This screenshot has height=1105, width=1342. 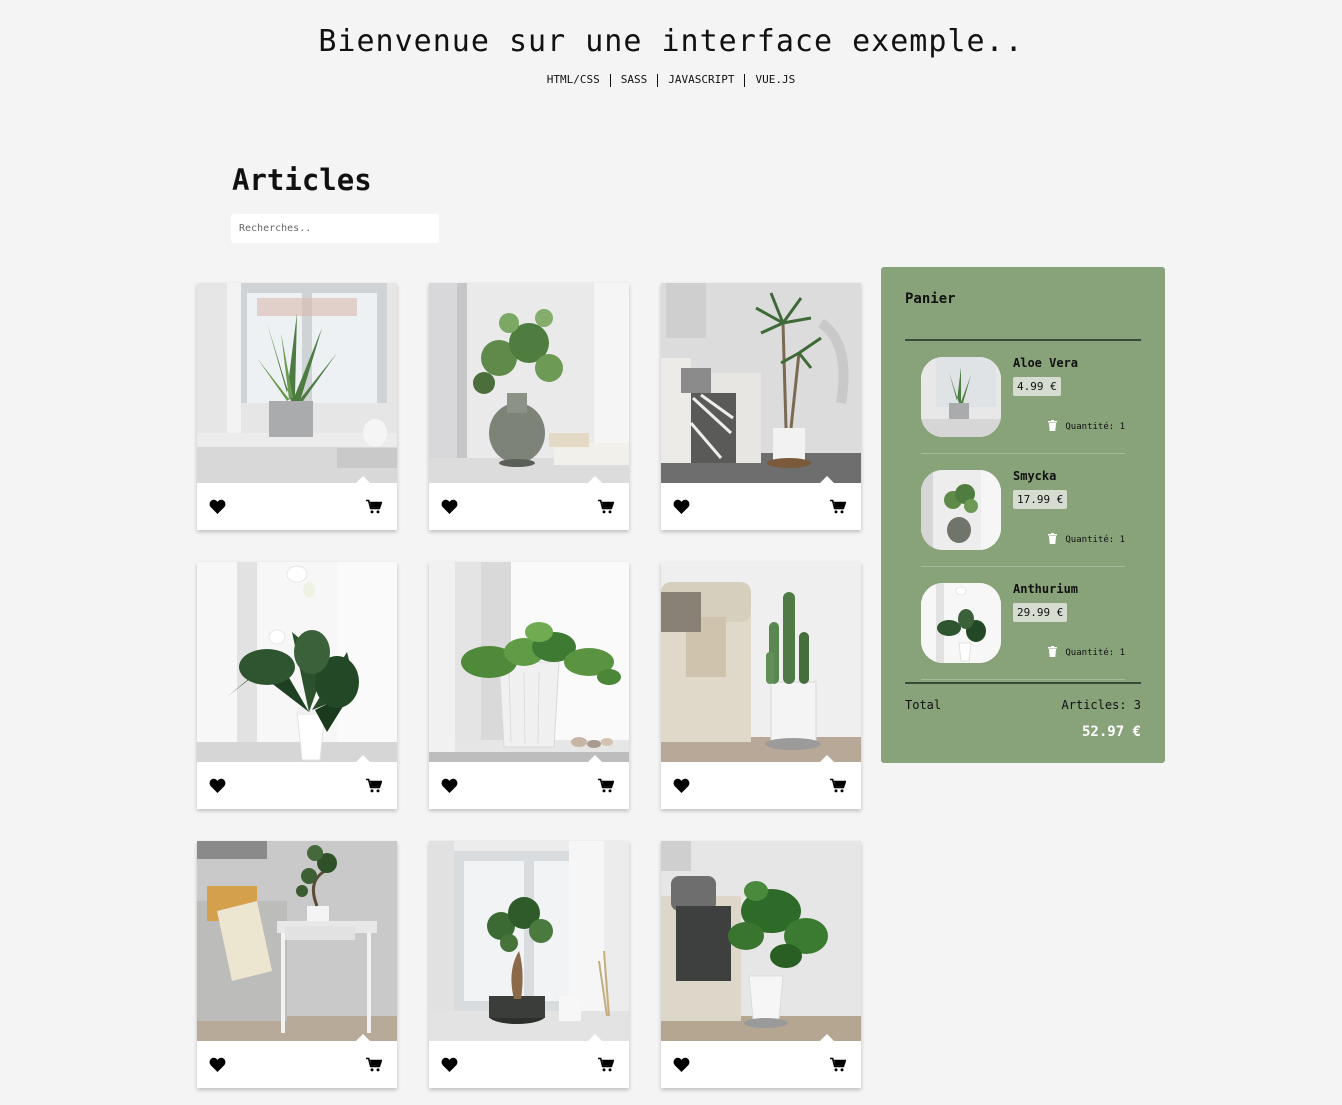 What do you see at coordinates (1111, 732) in the screenshot?
I see `total-price: 52.97 €` at bounding box center [1111, 732].